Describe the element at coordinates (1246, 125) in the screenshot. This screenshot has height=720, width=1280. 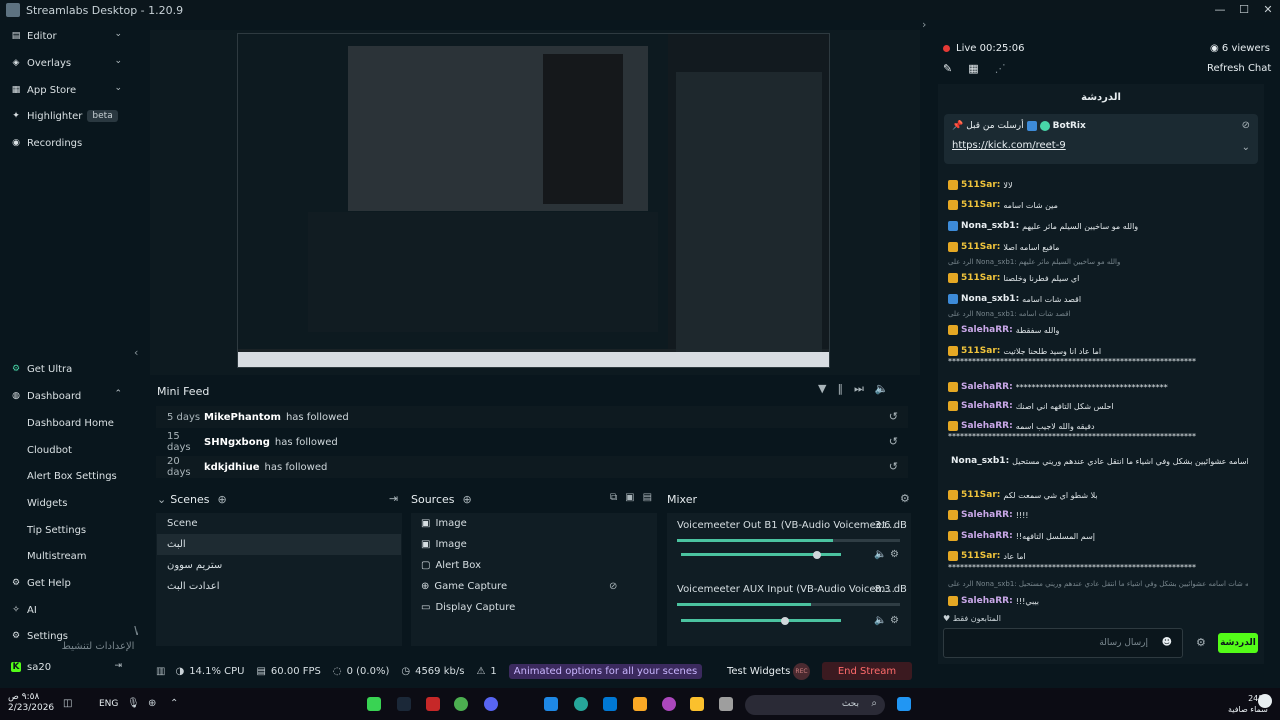
I see `unpin-icon: ⊘` at that location.